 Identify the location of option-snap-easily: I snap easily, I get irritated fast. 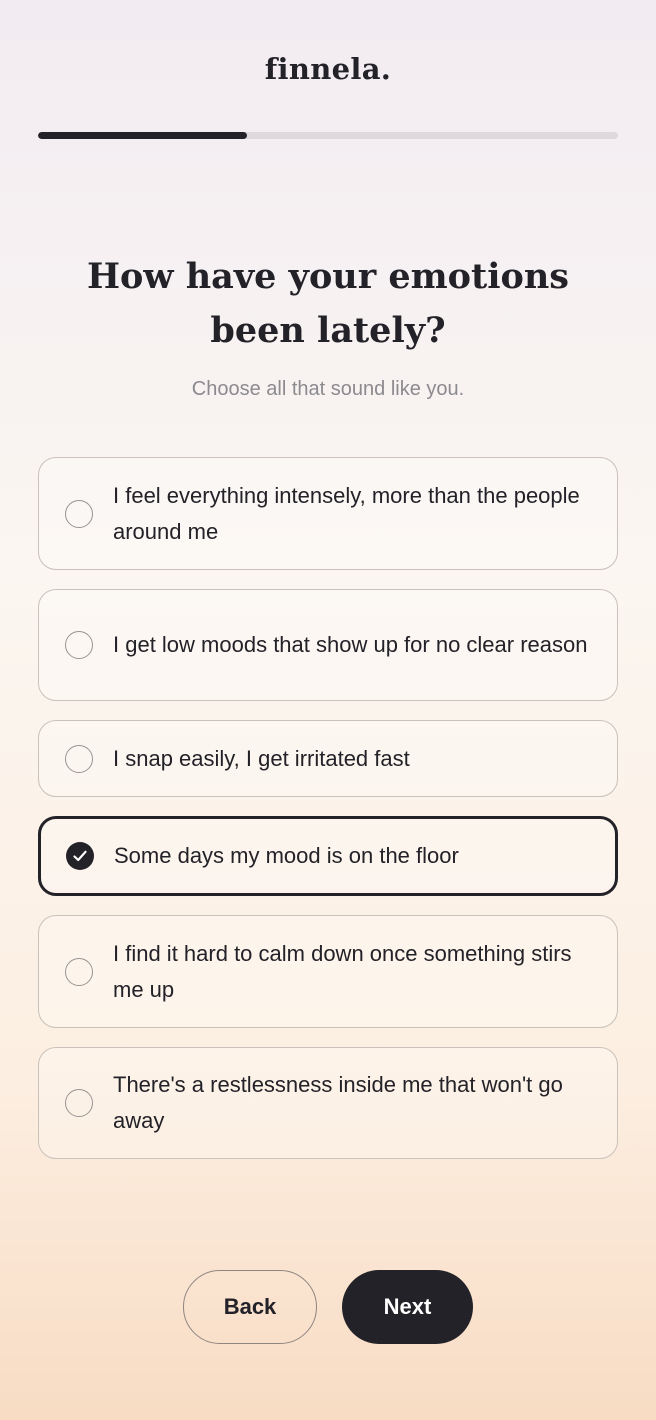
(328, 758).